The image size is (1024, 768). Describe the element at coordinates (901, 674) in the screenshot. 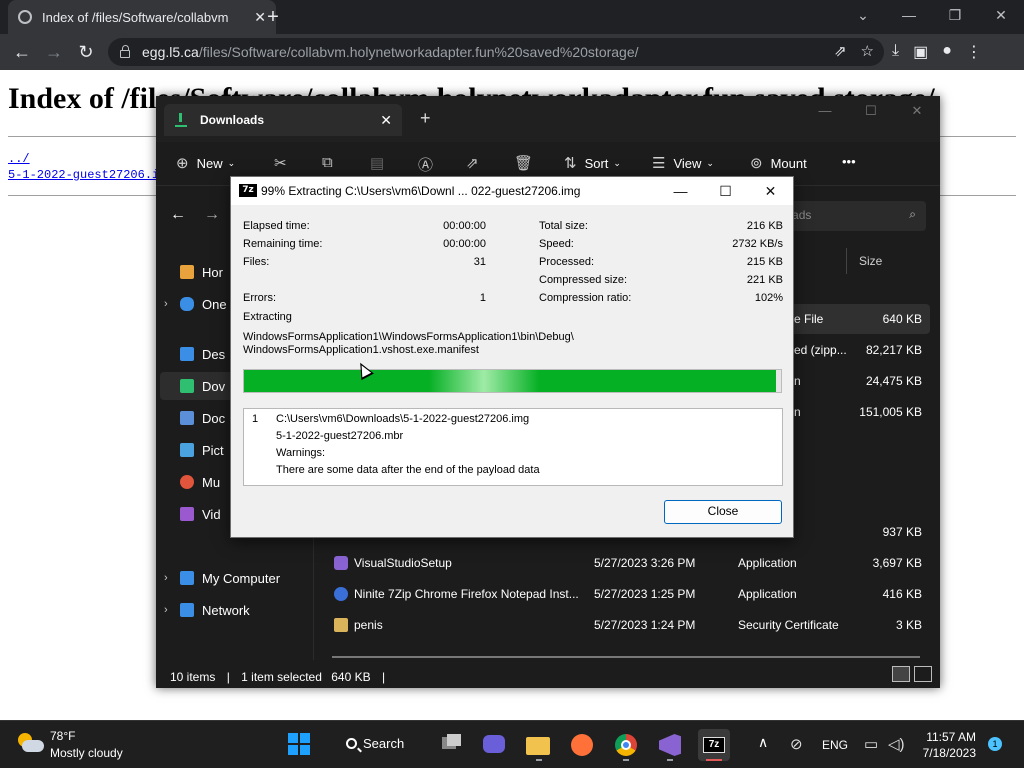

I see `details-view-icon` at that location.